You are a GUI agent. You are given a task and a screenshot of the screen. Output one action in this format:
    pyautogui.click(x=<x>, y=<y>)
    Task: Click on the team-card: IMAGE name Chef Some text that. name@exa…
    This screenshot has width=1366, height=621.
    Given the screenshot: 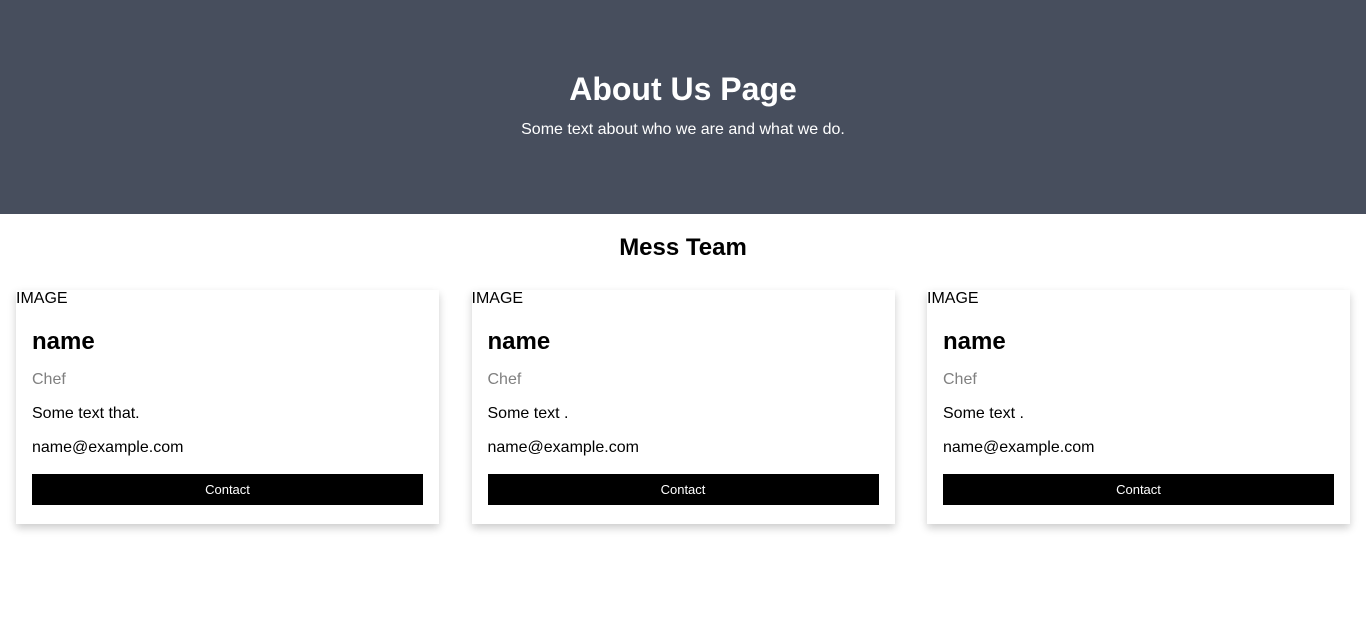 What is the action you would take?
    pyautogui.click(x=227, y=407)
    